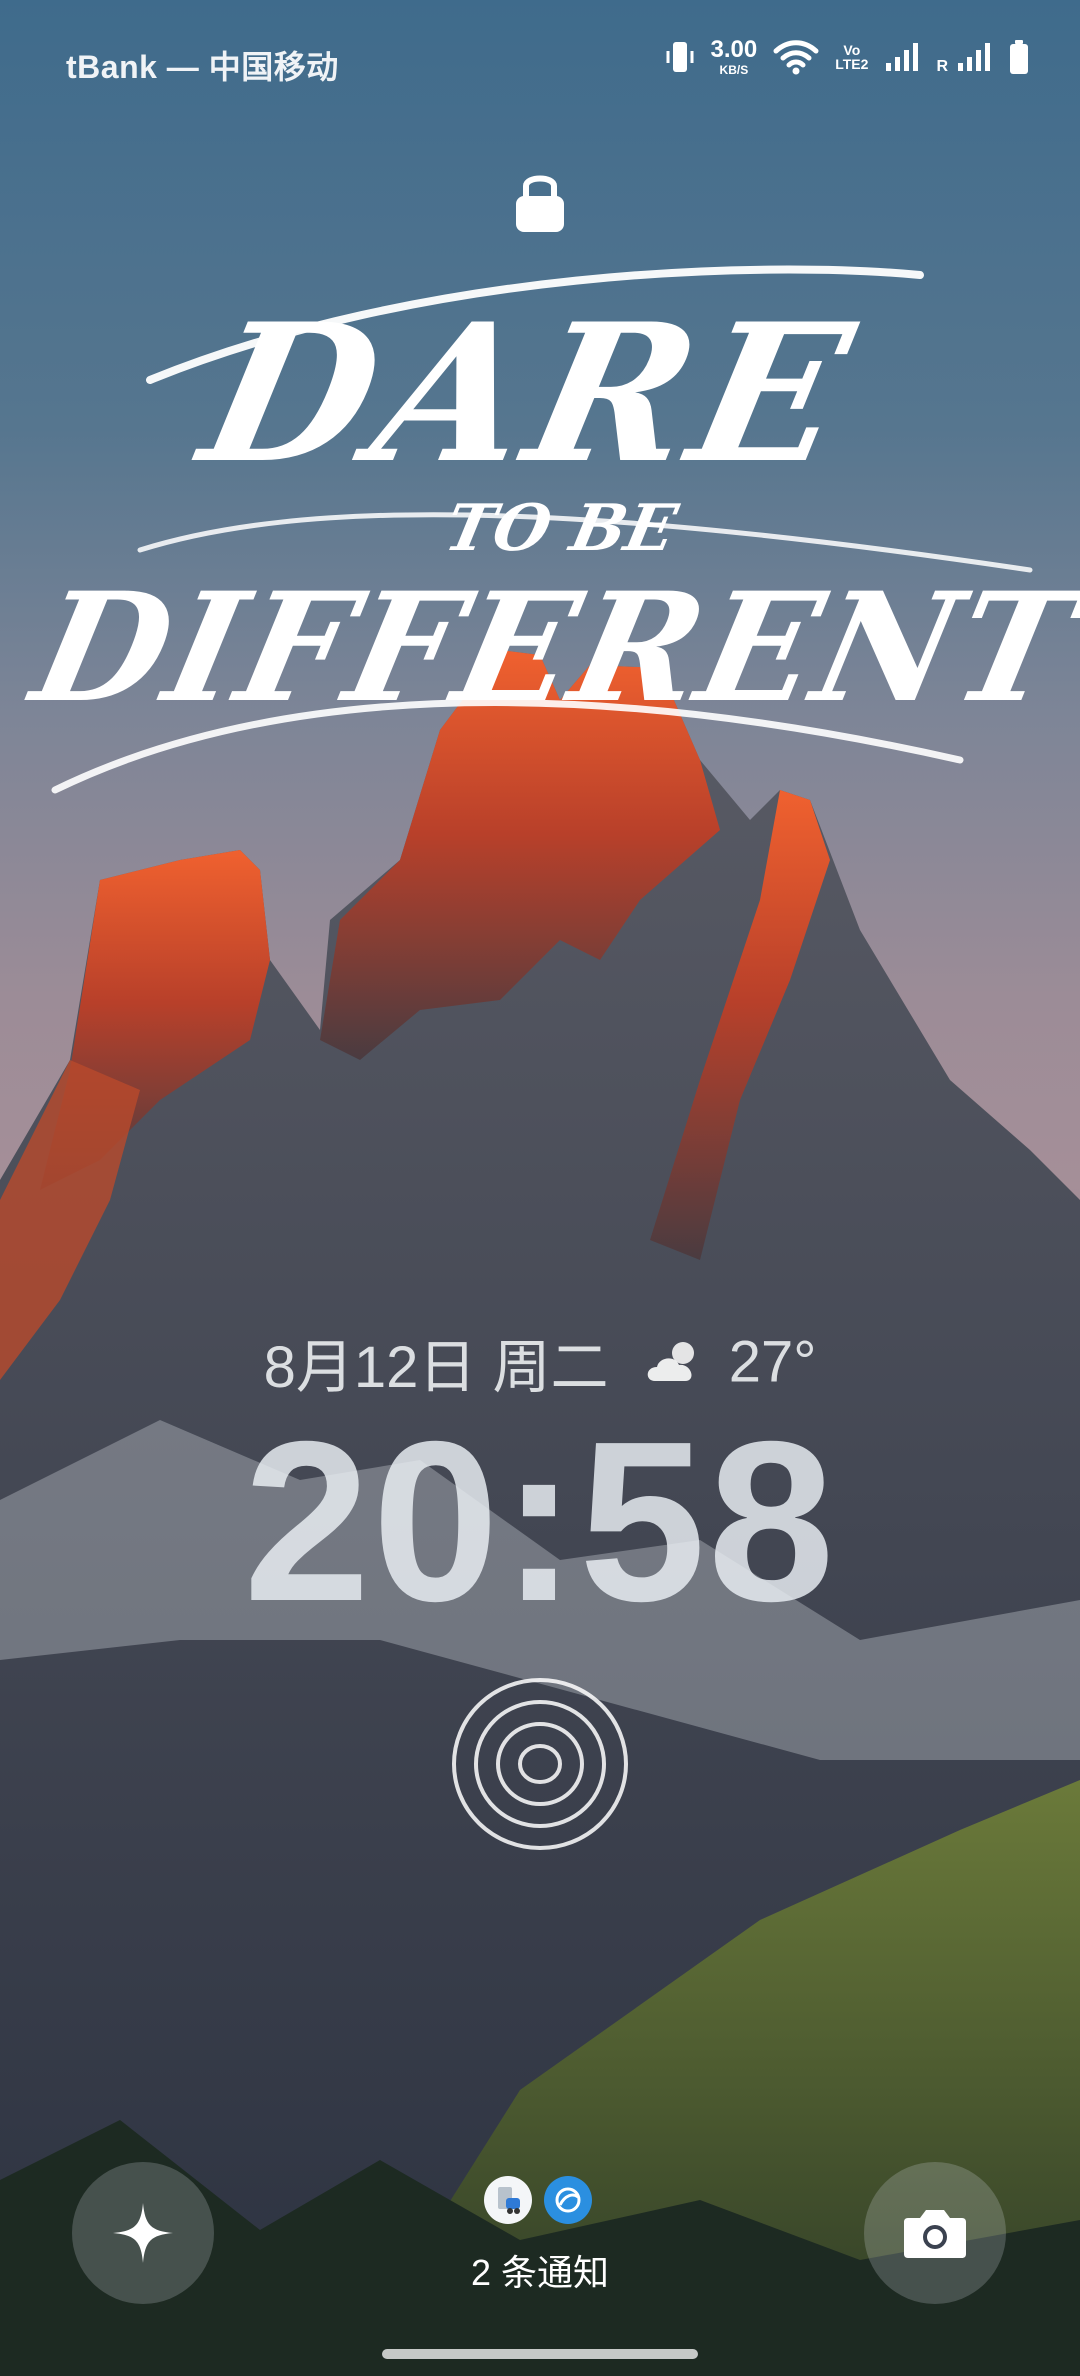 The image size is (1080, 2376). Describe the element at coordinates (436, 1367) in the screenshot. I see `date-label: 8月12日 周二` at that location.